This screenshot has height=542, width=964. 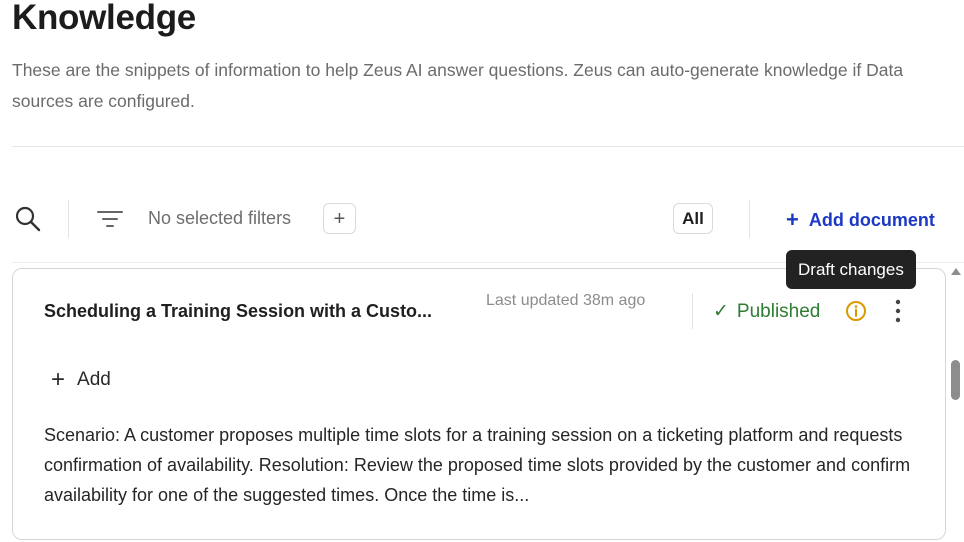 What do you see at coordinates (898, 311) in the screenshot?
I see `more-options-icon` at bounding box center [898, 311].